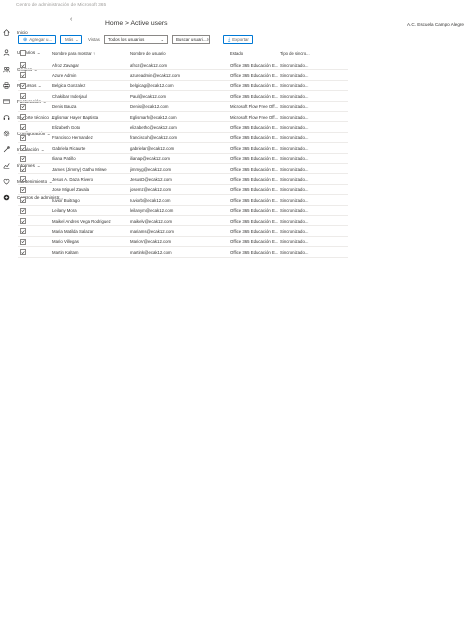 Image resolution: width=474 pixels, height=632 pixels. Describe the element at coordinates (150, 159) in the screenshot. I see `user-username: ilianap@ecak12.com` at that location.